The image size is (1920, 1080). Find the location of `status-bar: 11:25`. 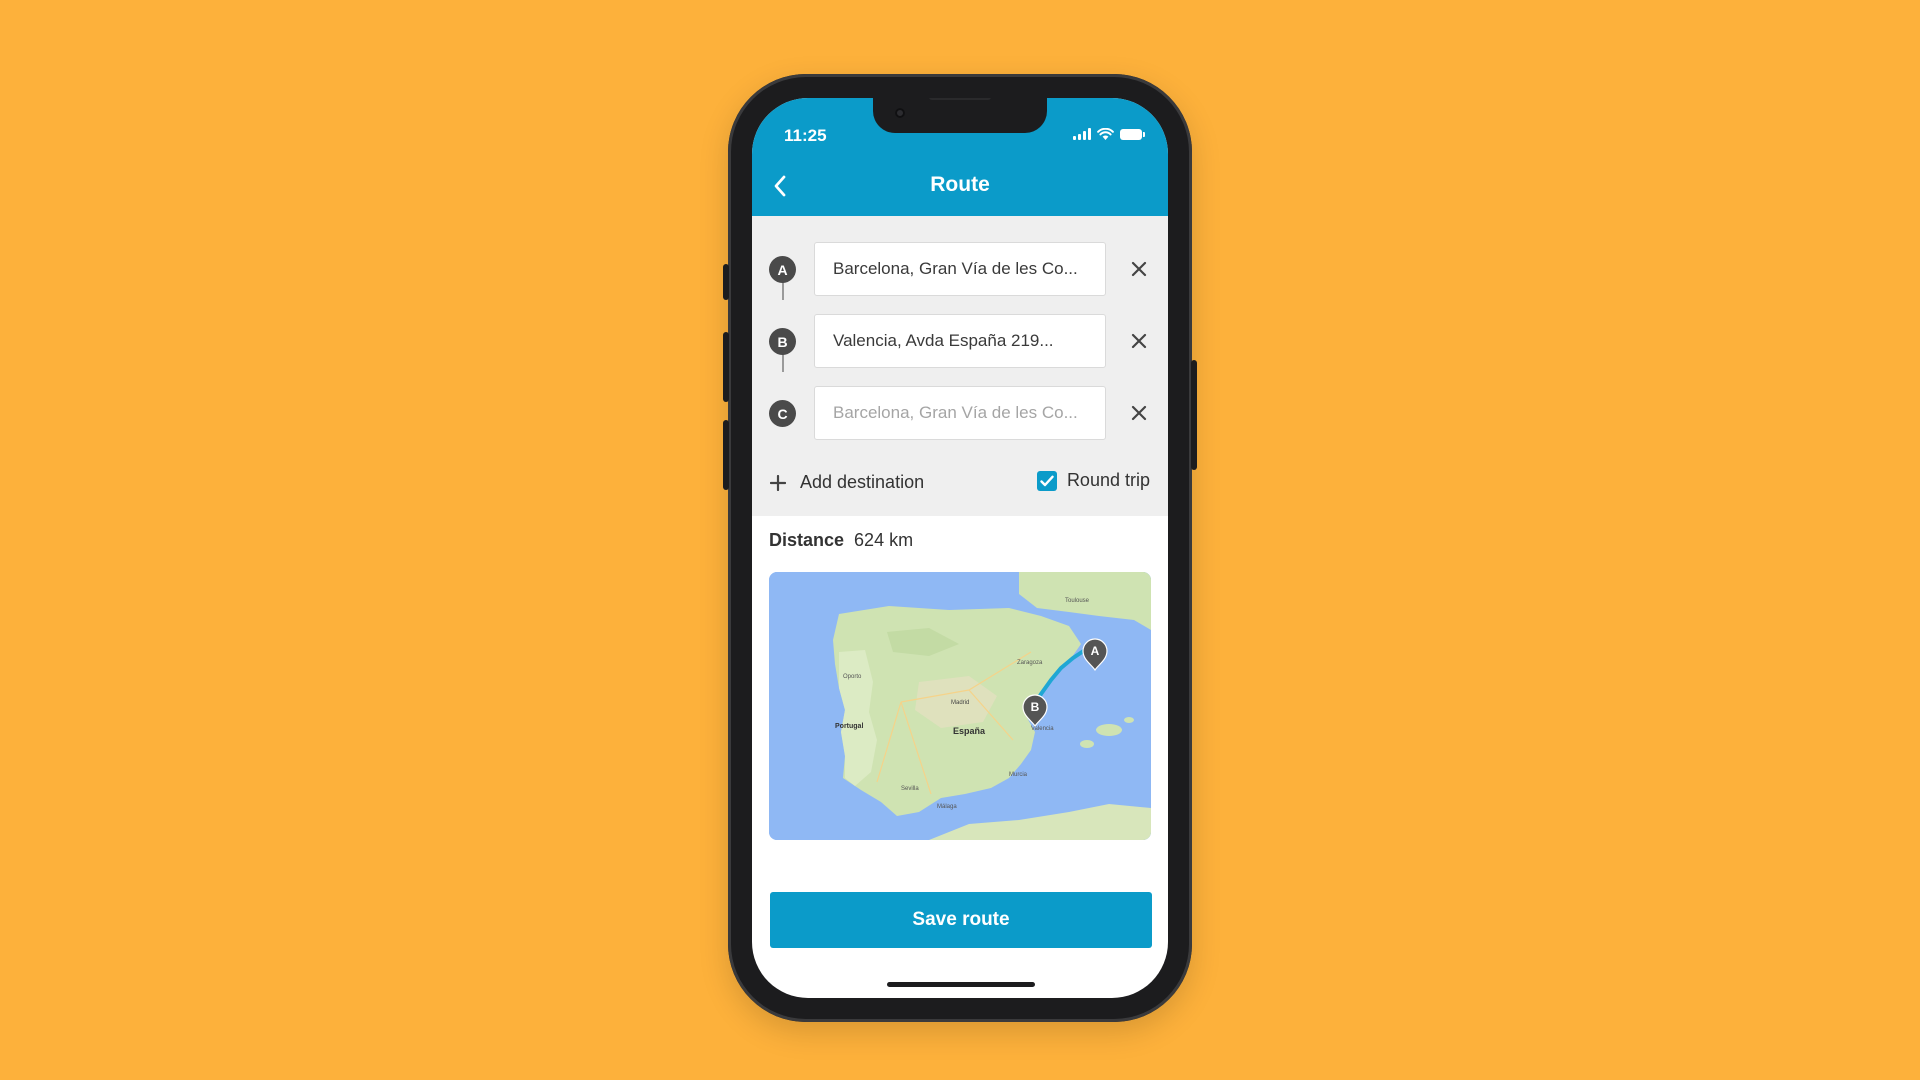

status-bar: 11:25 is located at coordinates (960, 127).